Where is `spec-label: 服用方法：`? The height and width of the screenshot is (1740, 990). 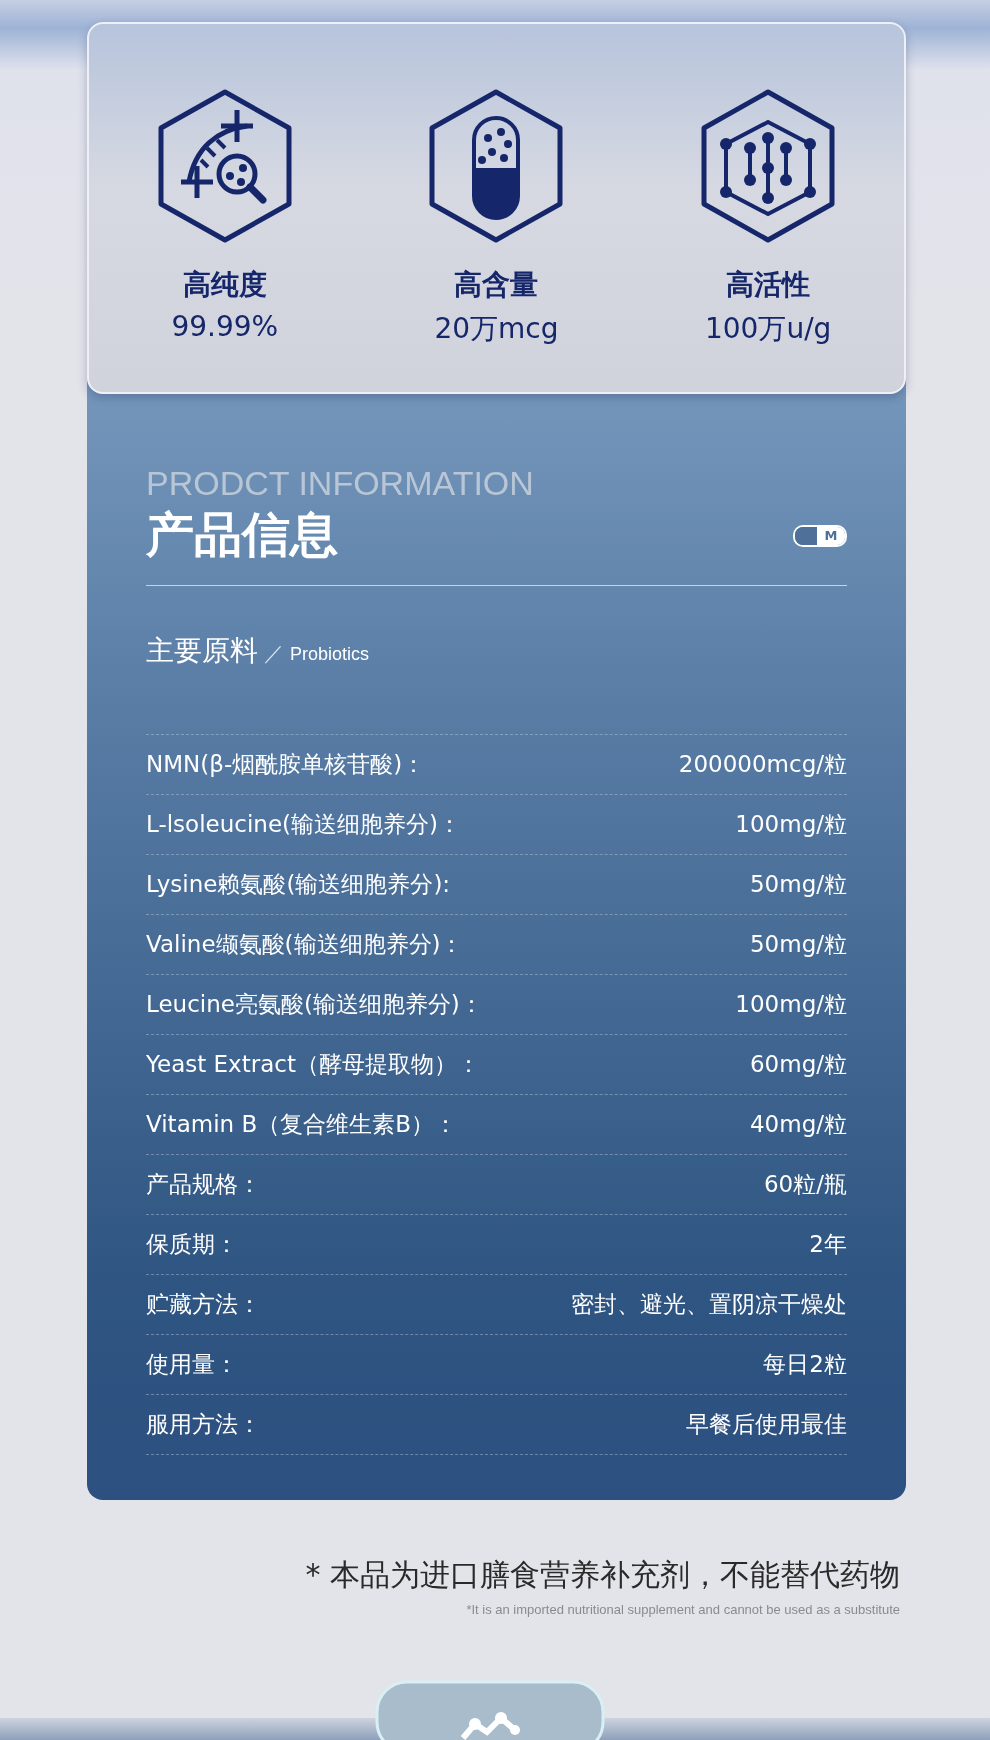 spec-label: 服用方法： is located at coordinates (203, 1424).